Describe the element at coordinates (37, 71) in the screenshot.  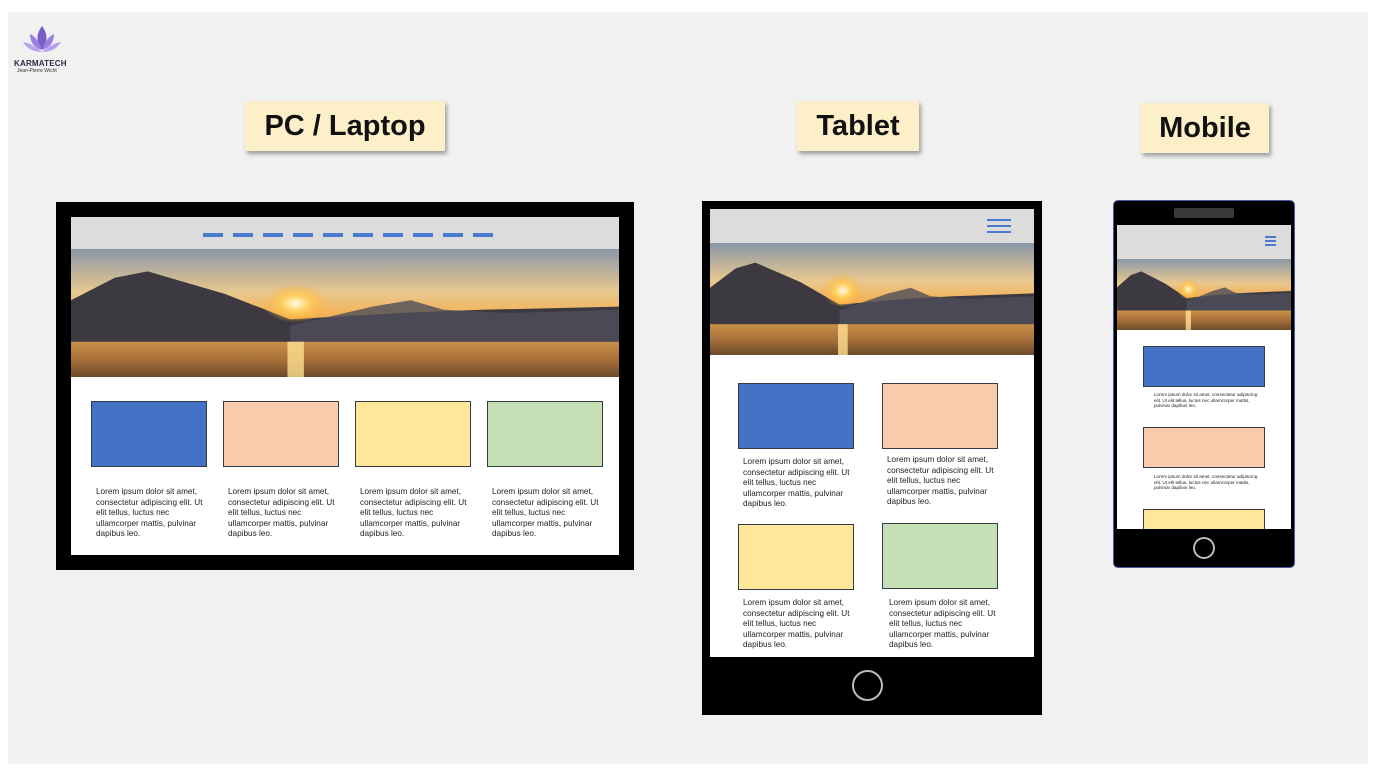
I see `logo-subtitle: Jean-Pierre Wicht` at that location.